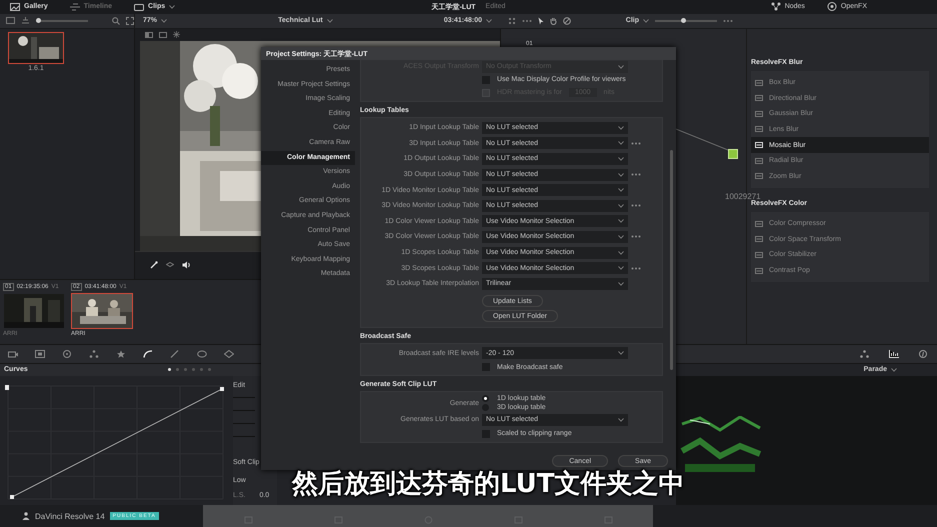  Describe the element at coordinates (671, 260) in the screenshot. I see `scrollbar-thumb` at that location.